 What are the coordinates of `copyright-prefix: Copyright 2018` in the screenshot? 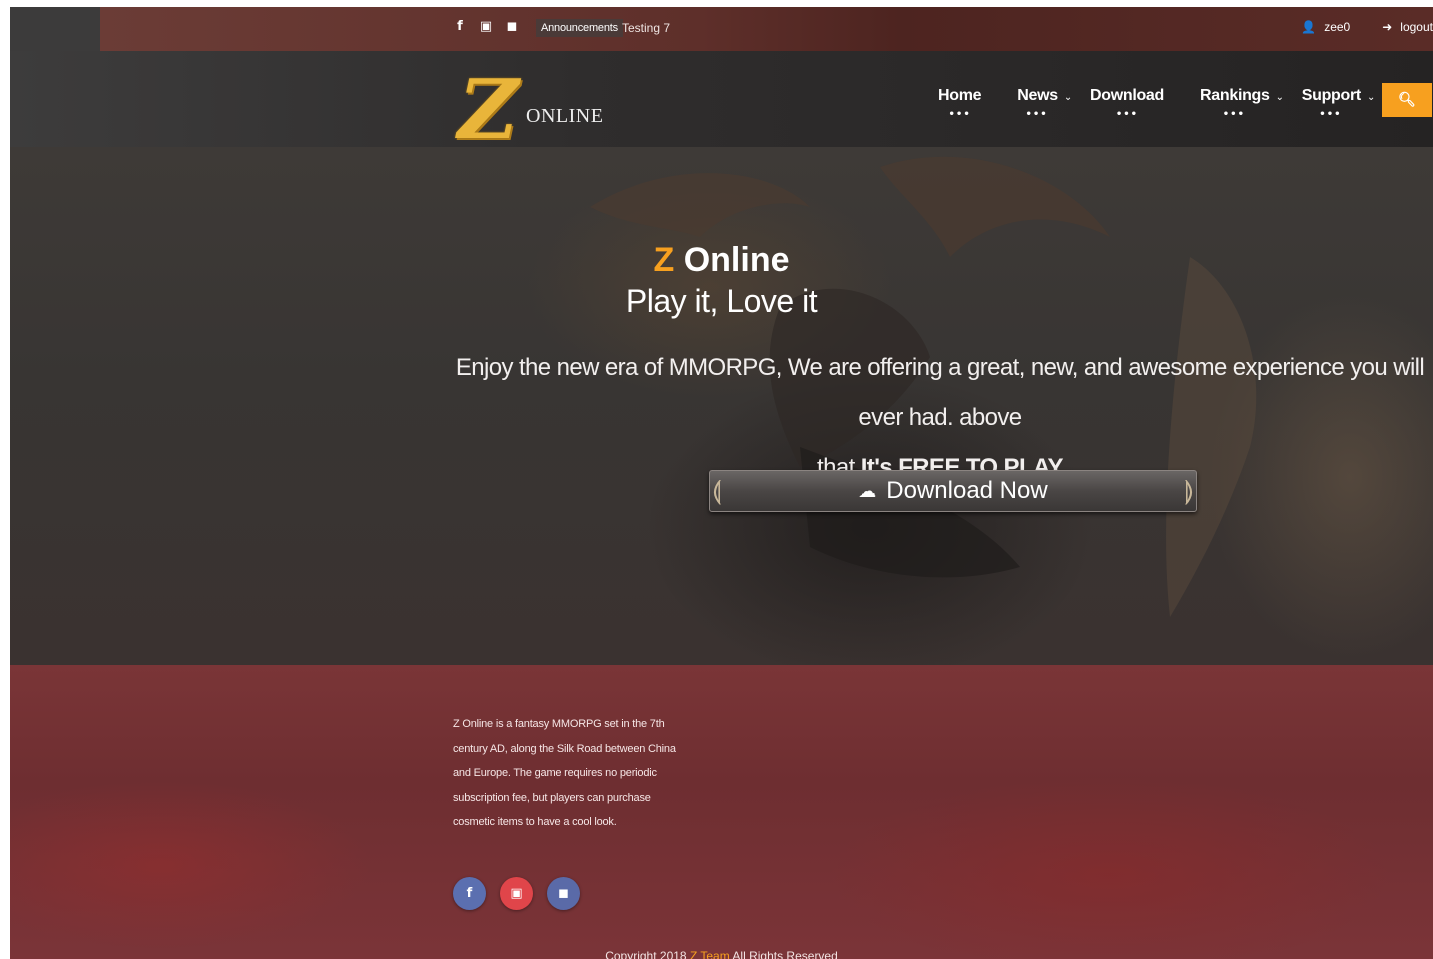 It's located at (646, 954).